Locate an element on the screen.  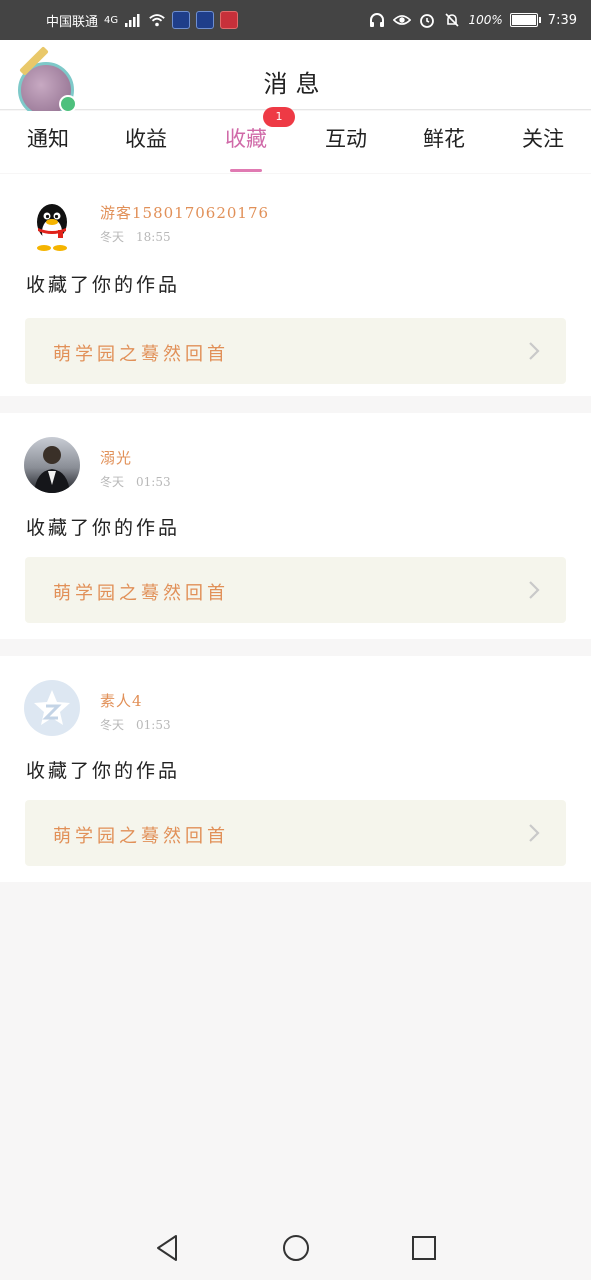
clock: 7:39 is located at coordinates (562, 20).